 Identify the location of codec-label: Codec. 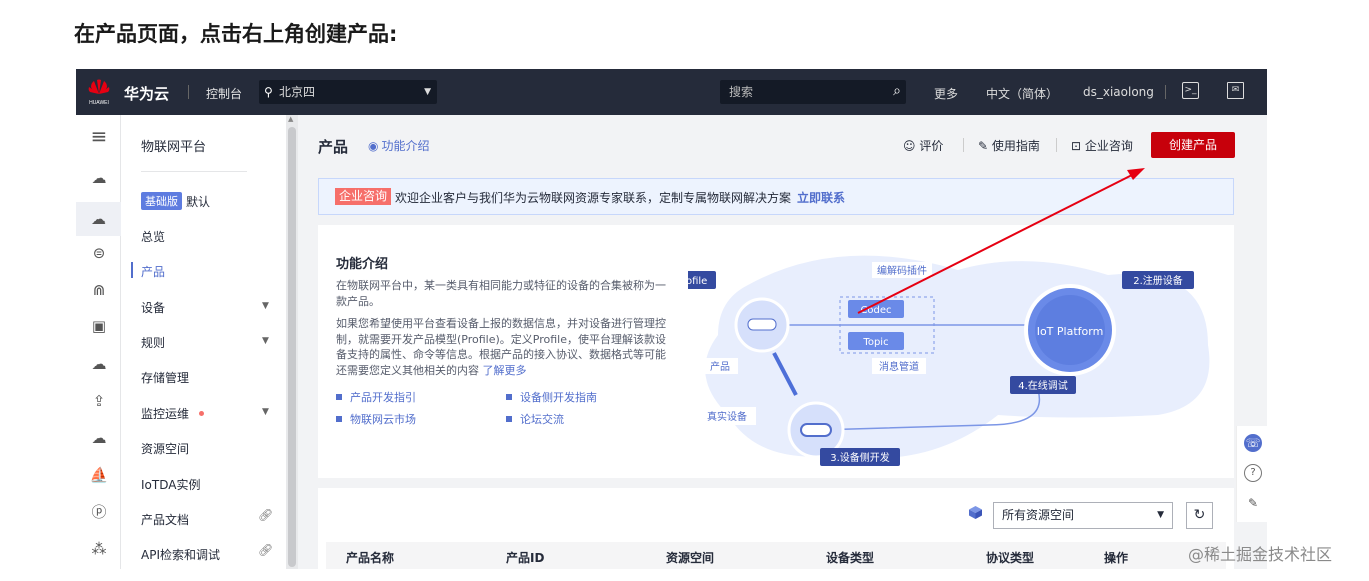
(875, 310).